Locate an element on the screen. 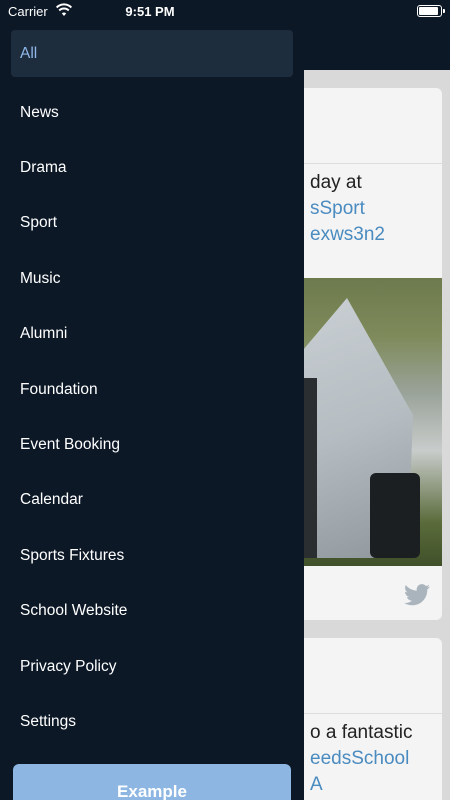 The height and width of the screenshot is (800, 450). menu-item-alumni: Alumni is located at coordinates (152, 334).